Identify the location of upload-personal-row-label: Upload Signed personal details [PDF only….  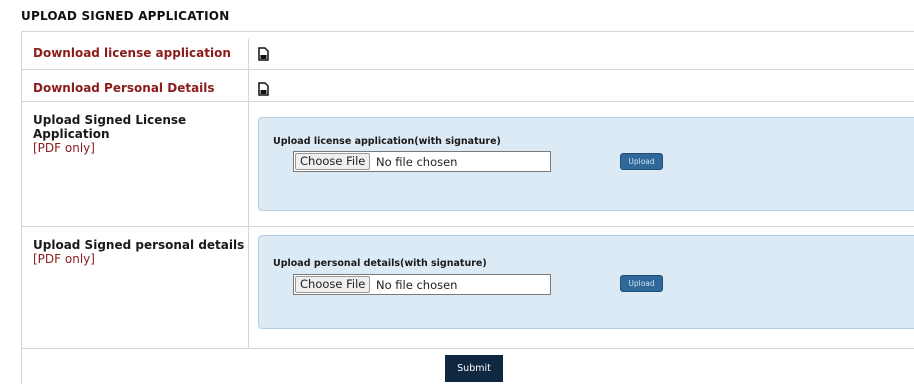
(140, 252).